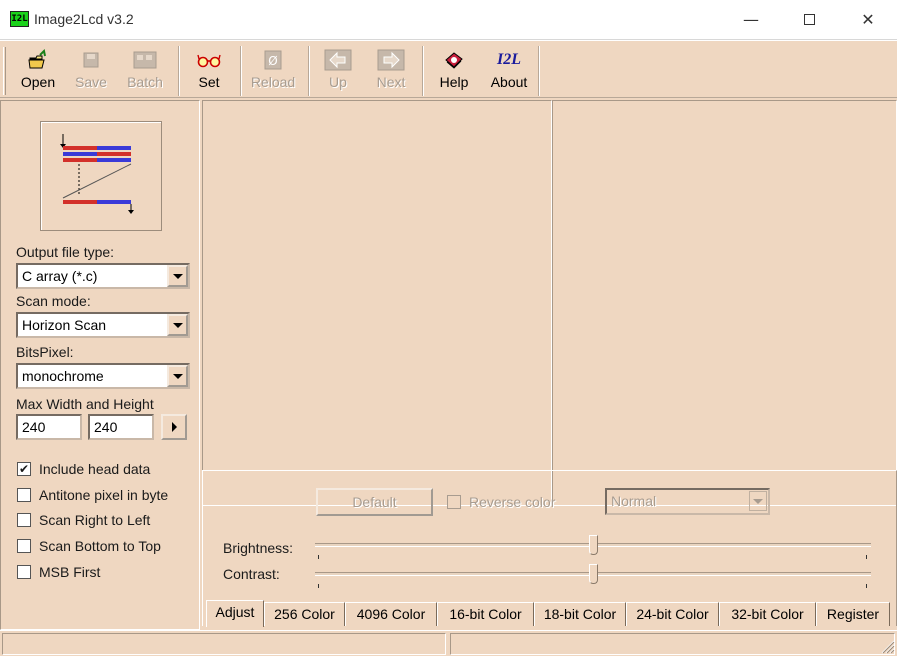 The height and width of the screenshot is (656, 897). Describe the element at coordinates (391, 82) in the screenshot. I see `next-label: Next` at that location.